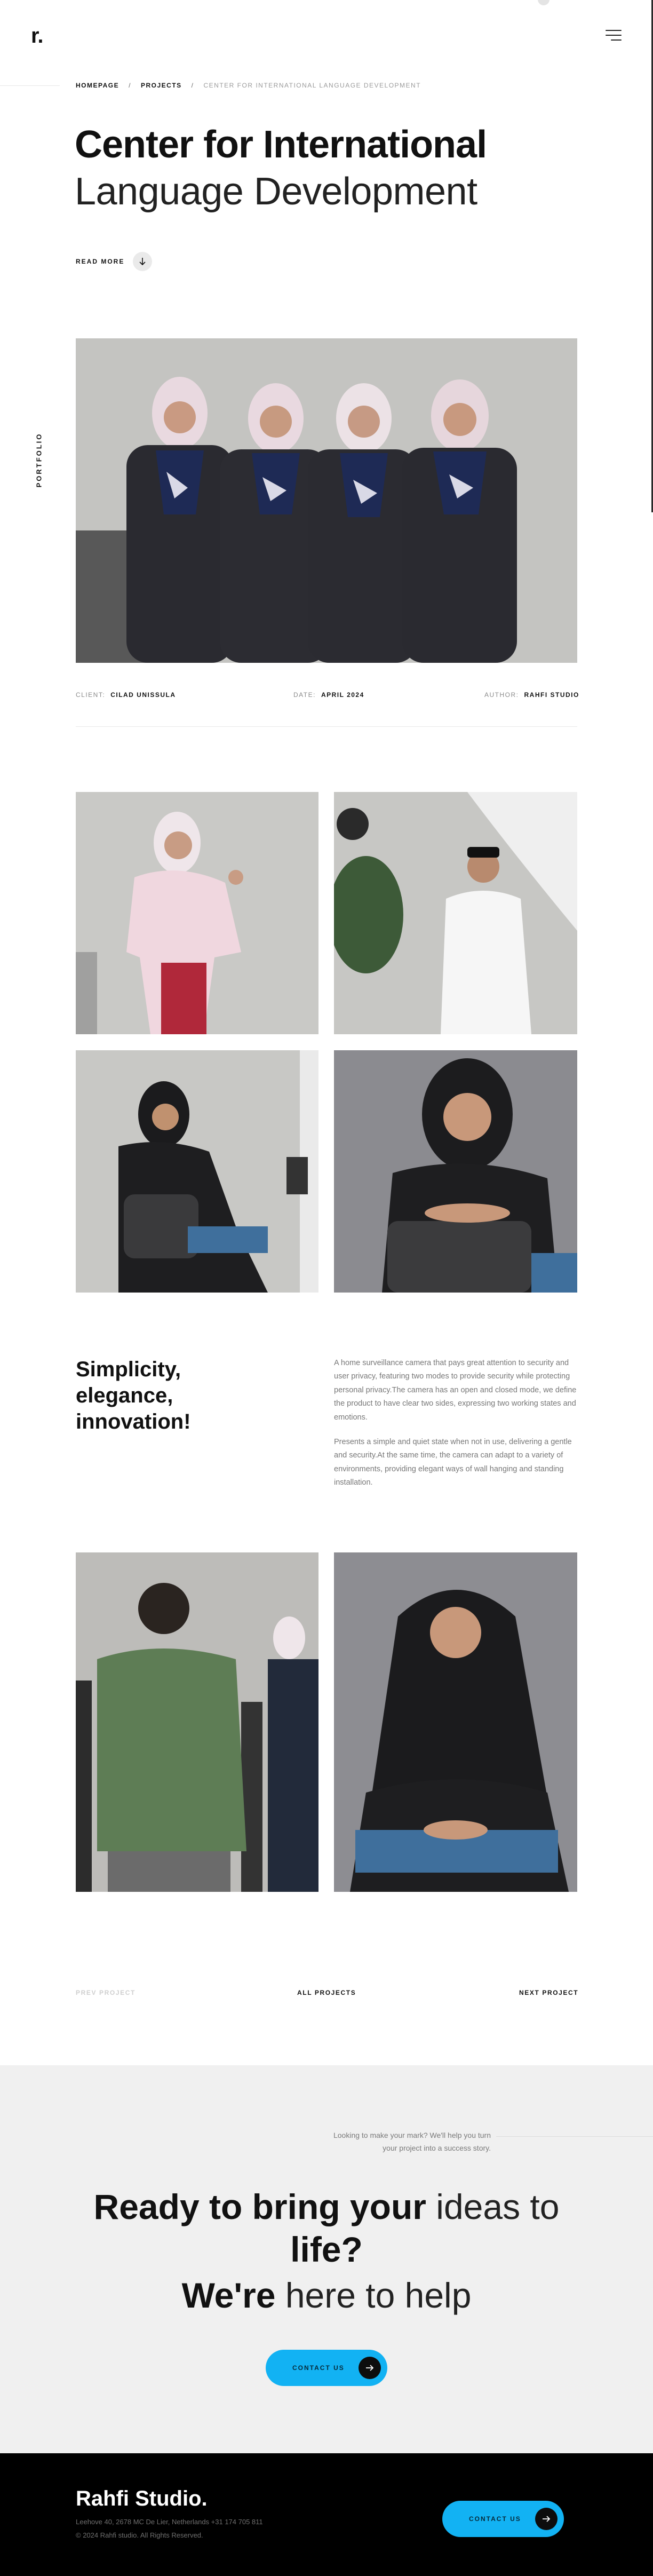 The image size is (653, 2576). Describe the element at coordinates (326, 500) in the screenshot. I see `hero-photo` at that location.